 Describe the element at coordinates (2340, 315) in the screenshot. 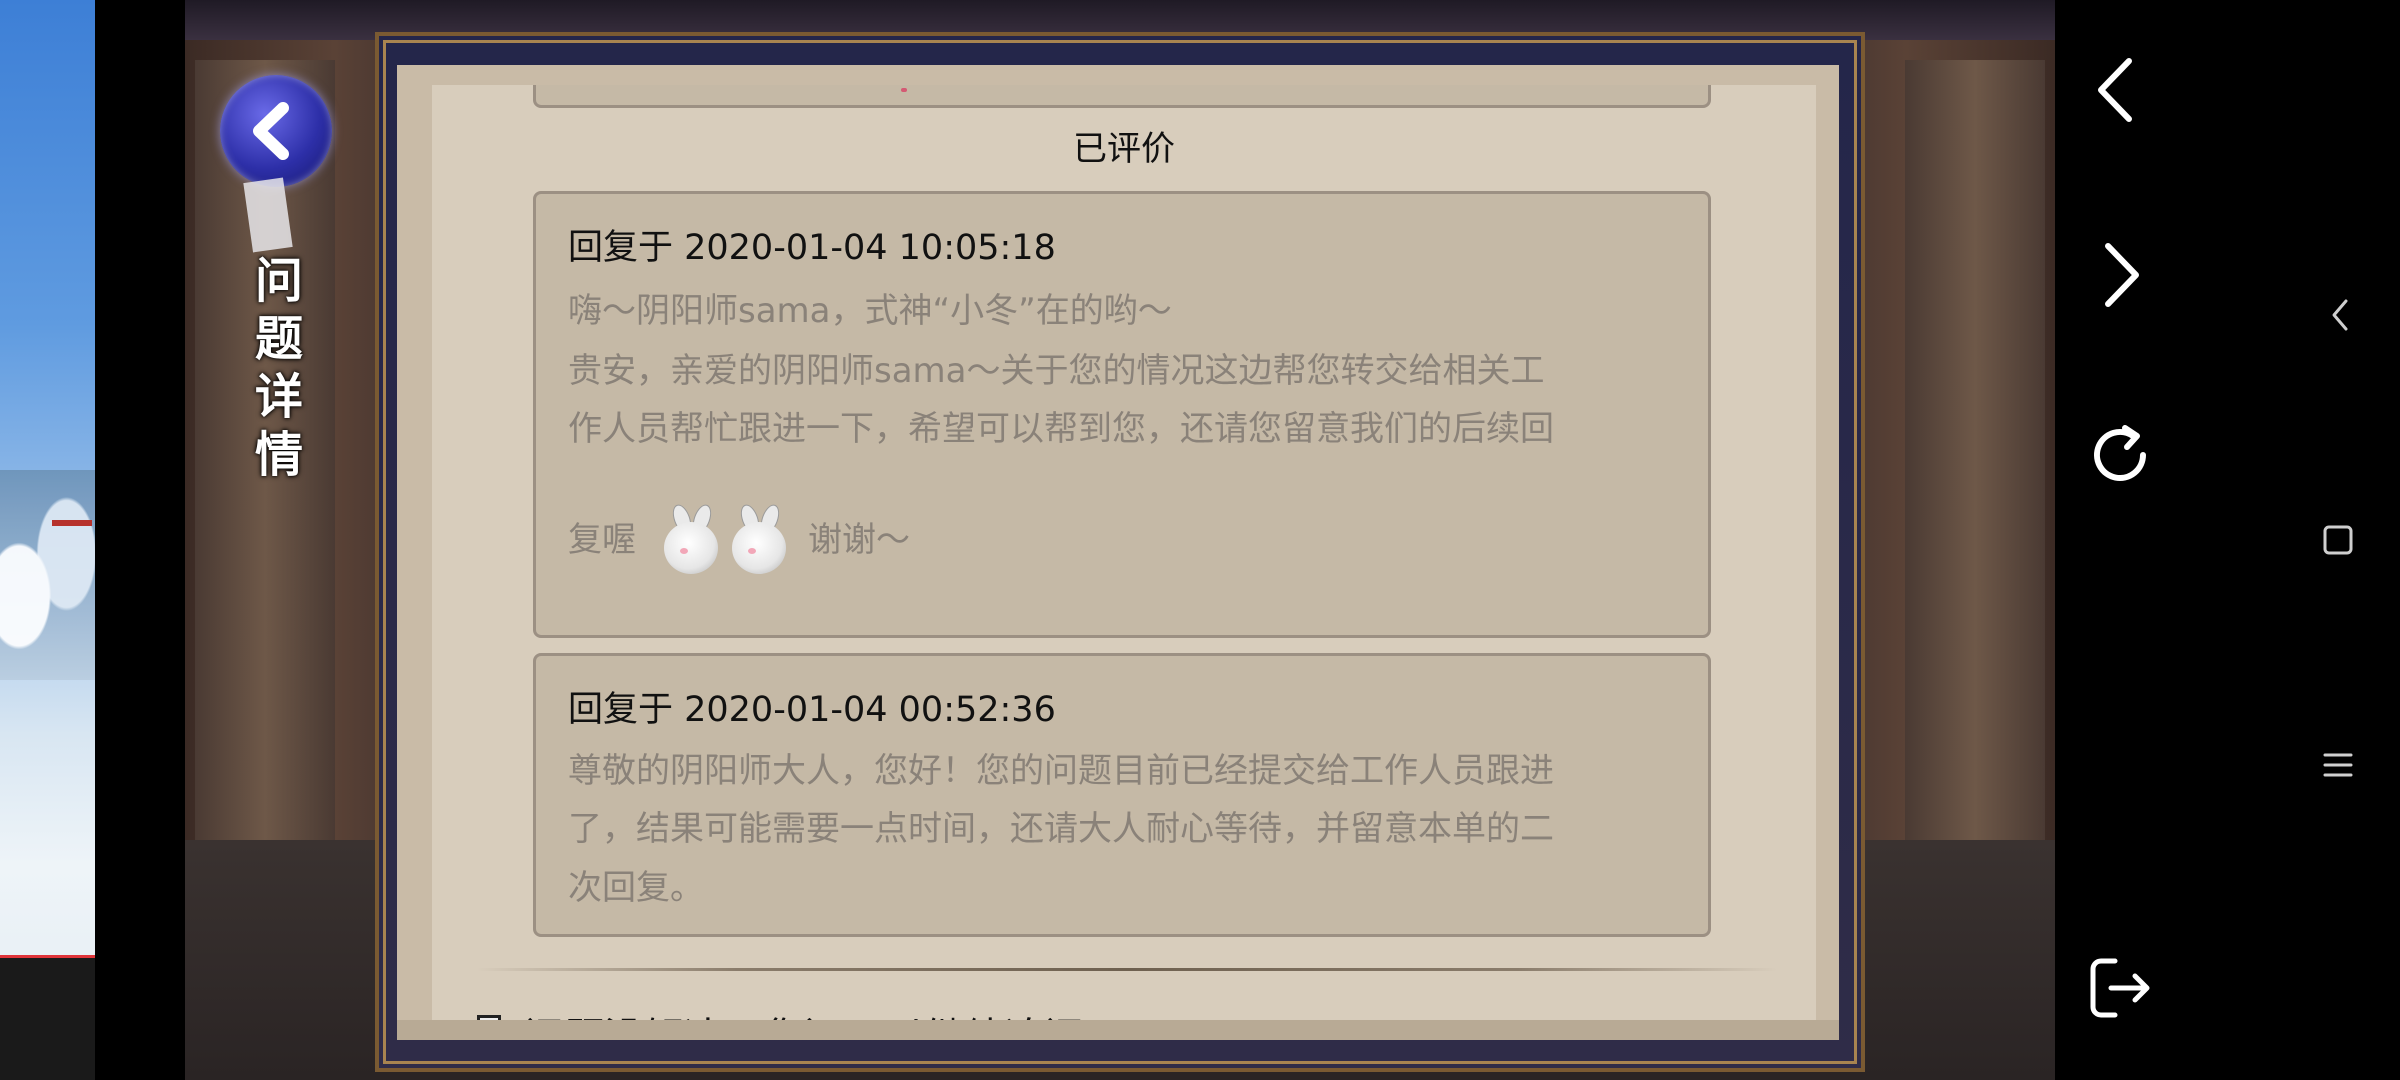

I see `back-triangle-icon` at that location.